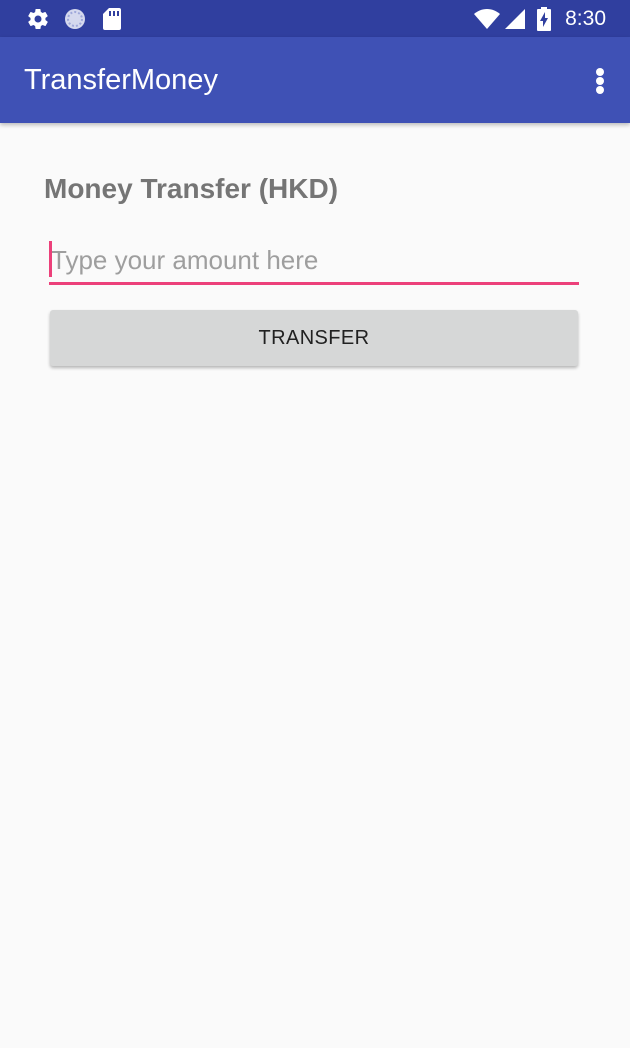  What do you see at coordinates (38, 19) in the screenshot?
I see `gear-icon` at bounding box center [38, 19].